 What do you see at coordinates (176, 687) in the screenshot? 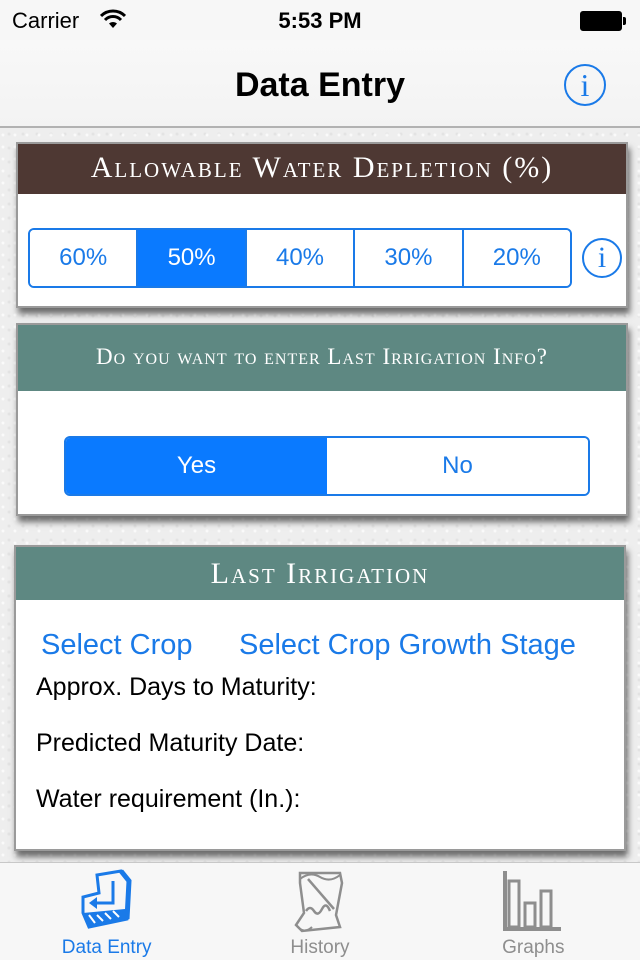
I see `days-to-maturity-label: Approx. Days to Maturity:` at bounding box center [176, 687].